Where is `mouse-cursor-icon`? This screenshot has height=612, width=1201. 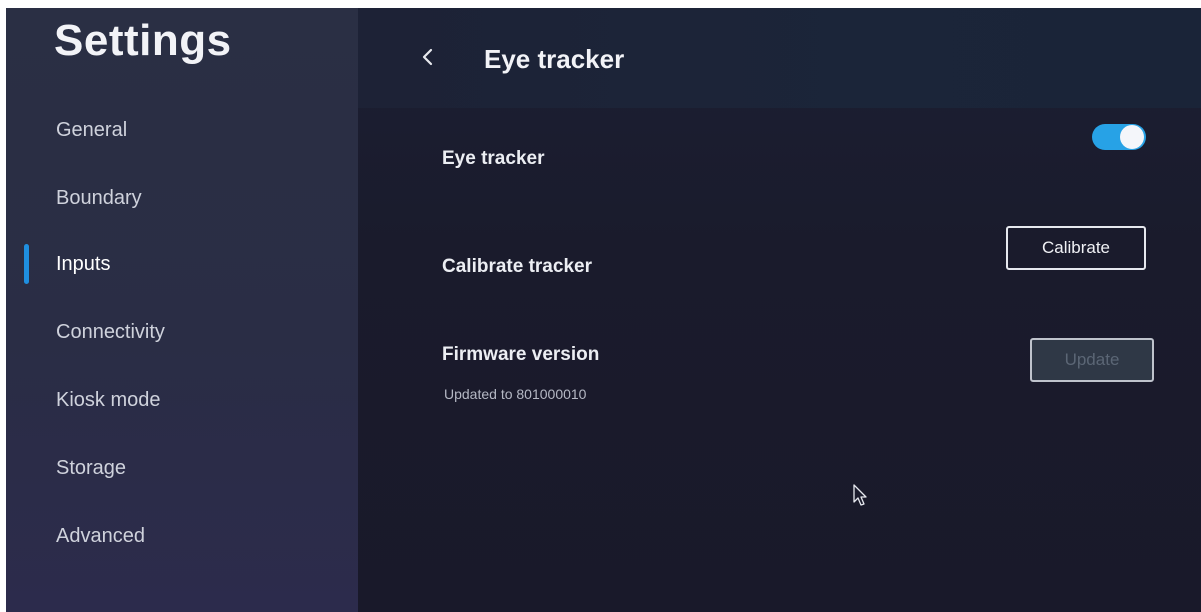
mouse-cursor-icon is located at coordinates (860, 495).